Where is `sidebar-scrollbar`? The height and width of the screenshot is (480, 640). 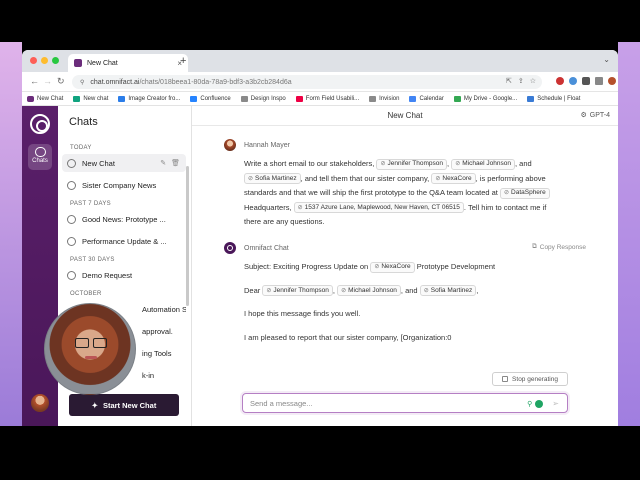 sidebar-scrollbar is located at coordinates (187, 236).